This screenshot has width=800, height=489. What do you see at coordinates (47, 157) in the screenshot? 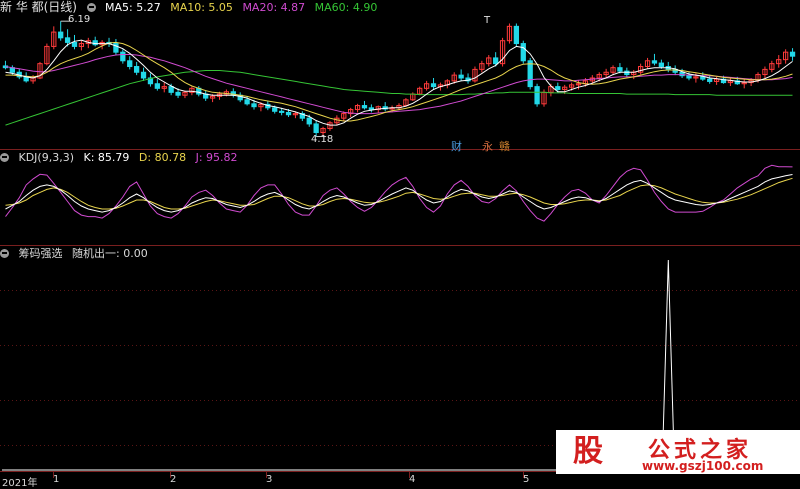
I see `kdj-title: KDJ(9,3,3)` at bounding box center [47, 157].